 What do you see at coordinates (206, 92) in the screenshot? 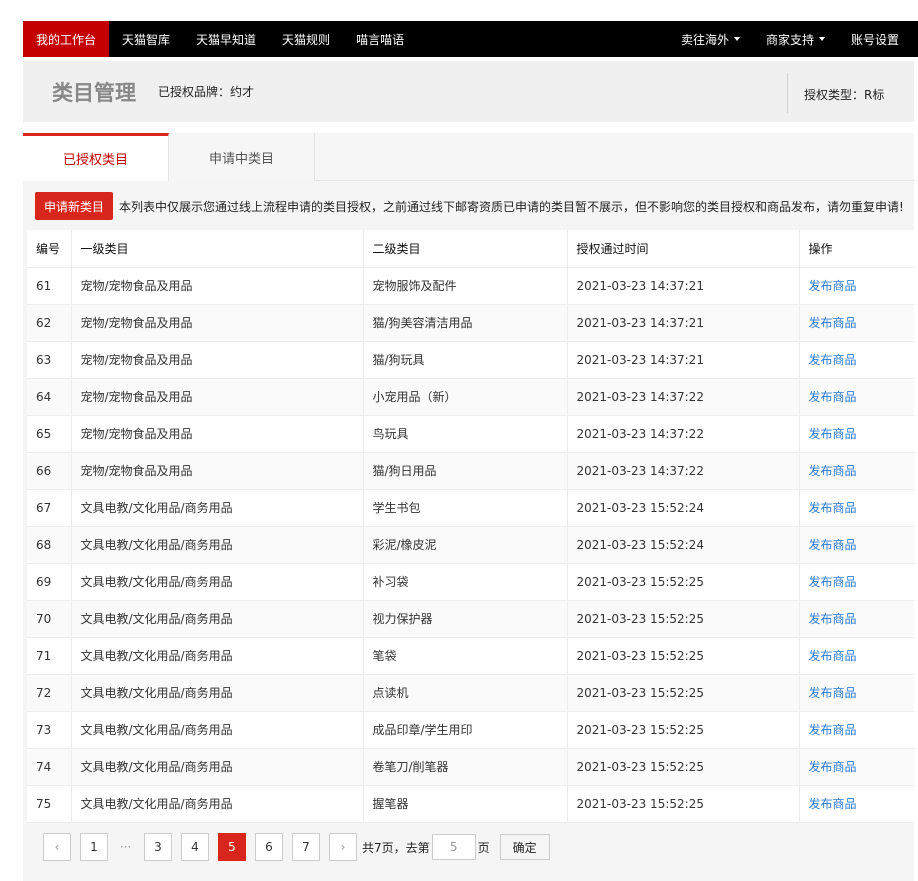
I see `authorized-brand: 已授权品牌：约才` at bounding box center [206, 92].